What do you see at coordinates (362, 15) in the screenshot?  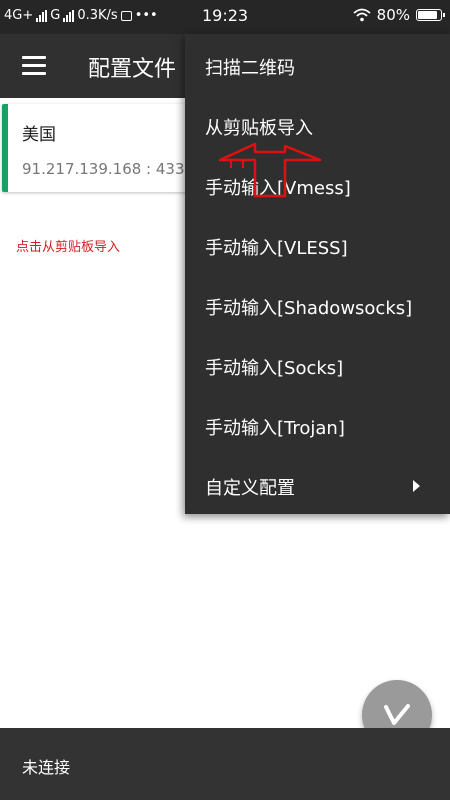 I see `wifi-icon` at bounding box center [362, 15].